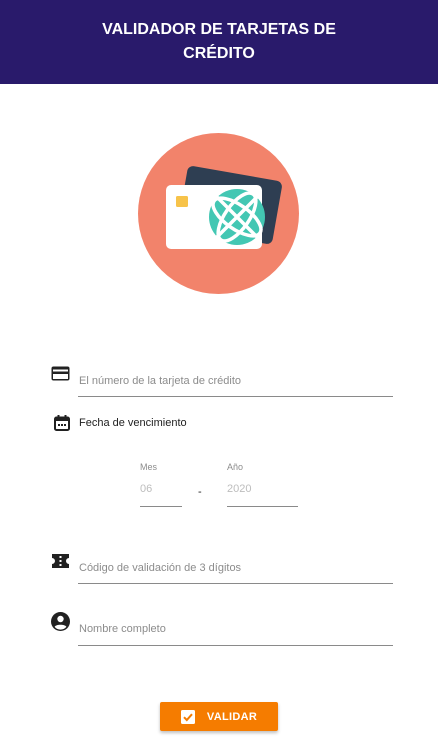 The image size is (438, 755). What do you see at coordinates (235, 396) in the screenshot?
I see `card-number-underline` at bounding box center [235, 396].